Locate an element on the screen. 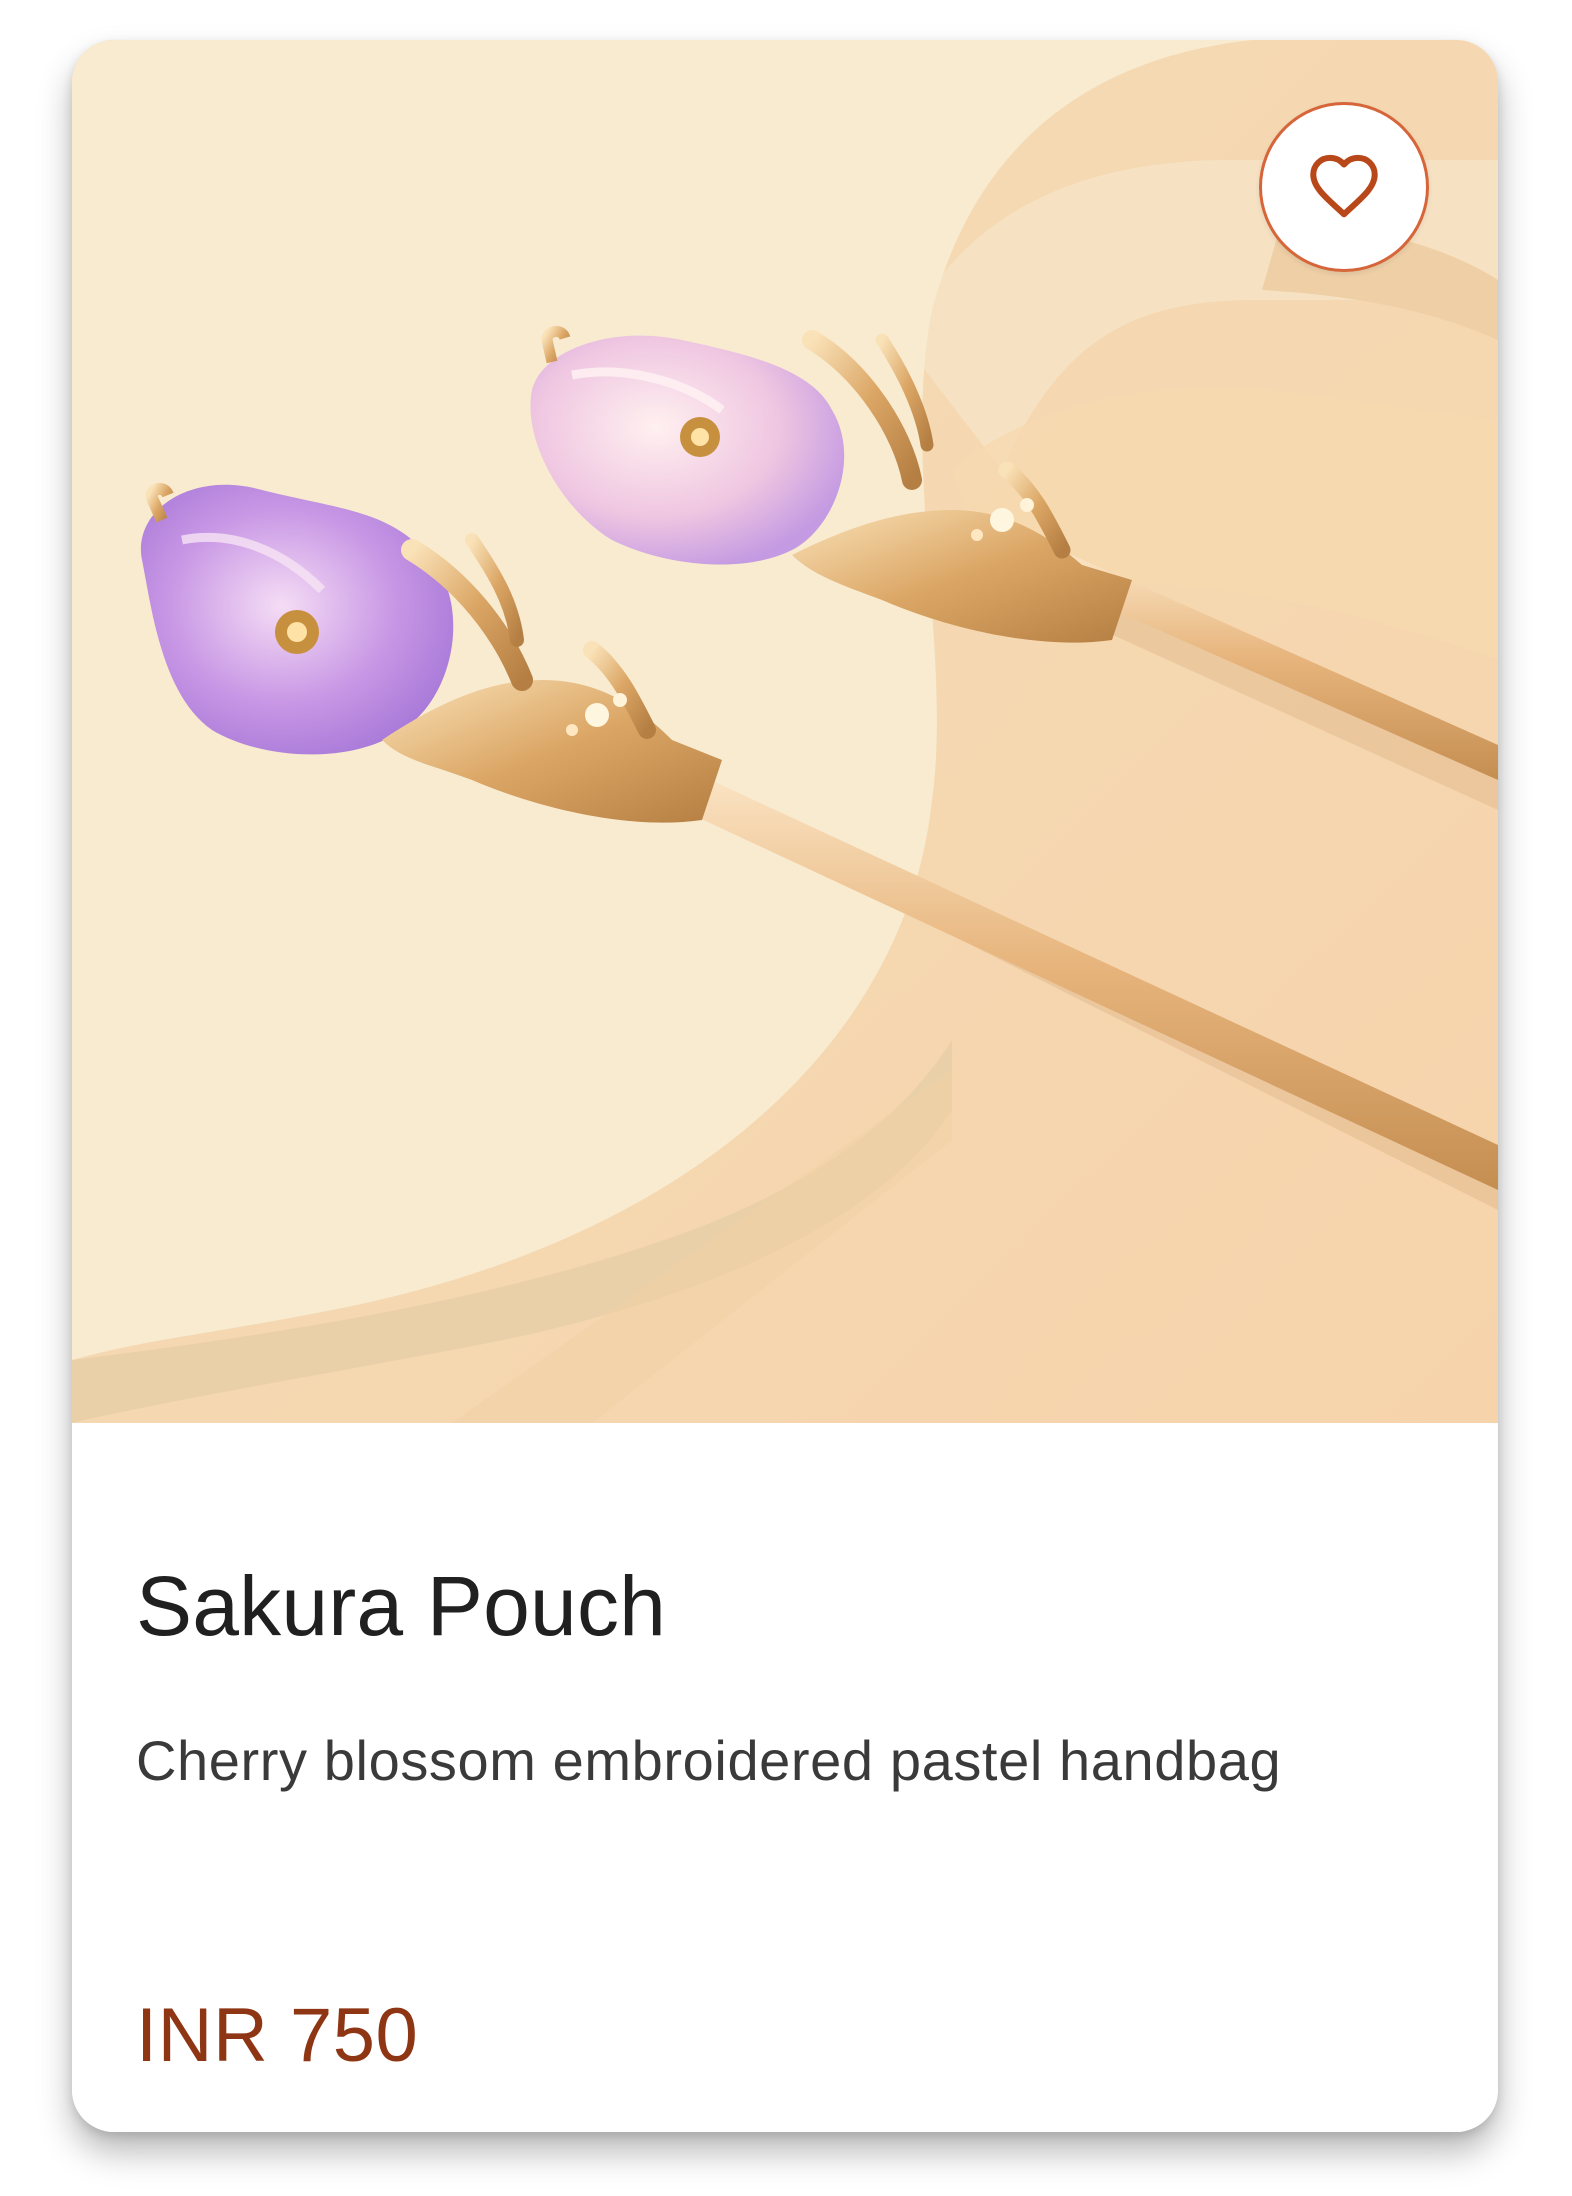 The width and height of the screenshot is (1572, 2196). favorite-button is located at coordinates (1344, 187).